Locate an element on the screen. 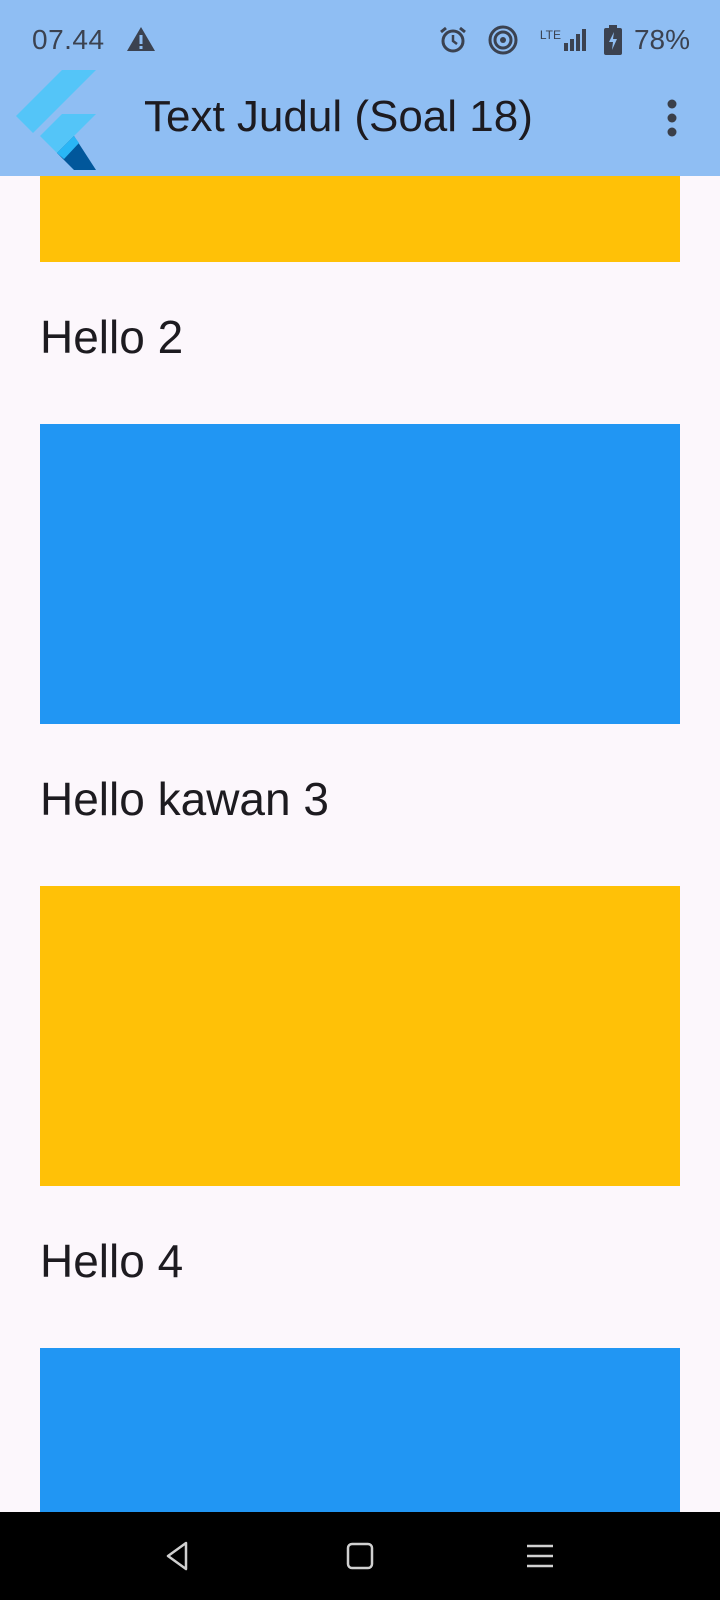  back-icon is located at coordinates (178, 1556).